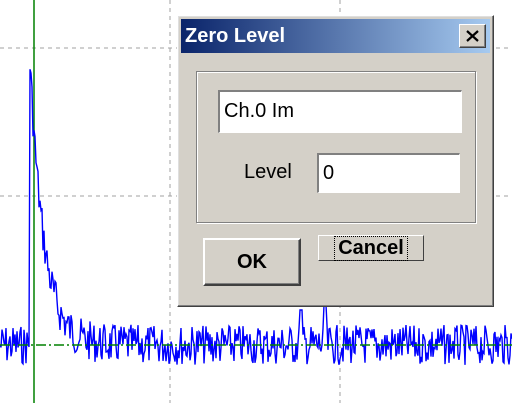 The image size is (512, 403). Describe the element at coordinates (335, 36) in the screenshot. I see `dialog-titlebar: Zero Level` at that location.